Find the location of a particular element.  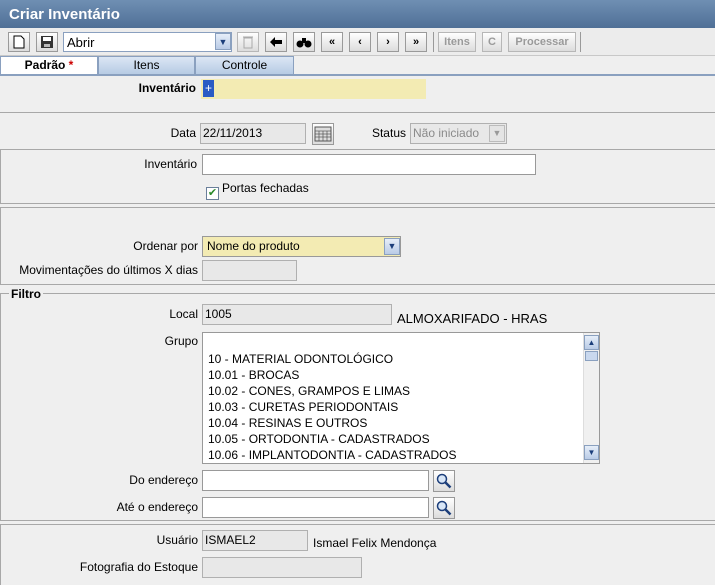

tab-label: Padrão is located at coordinates (45, 65).